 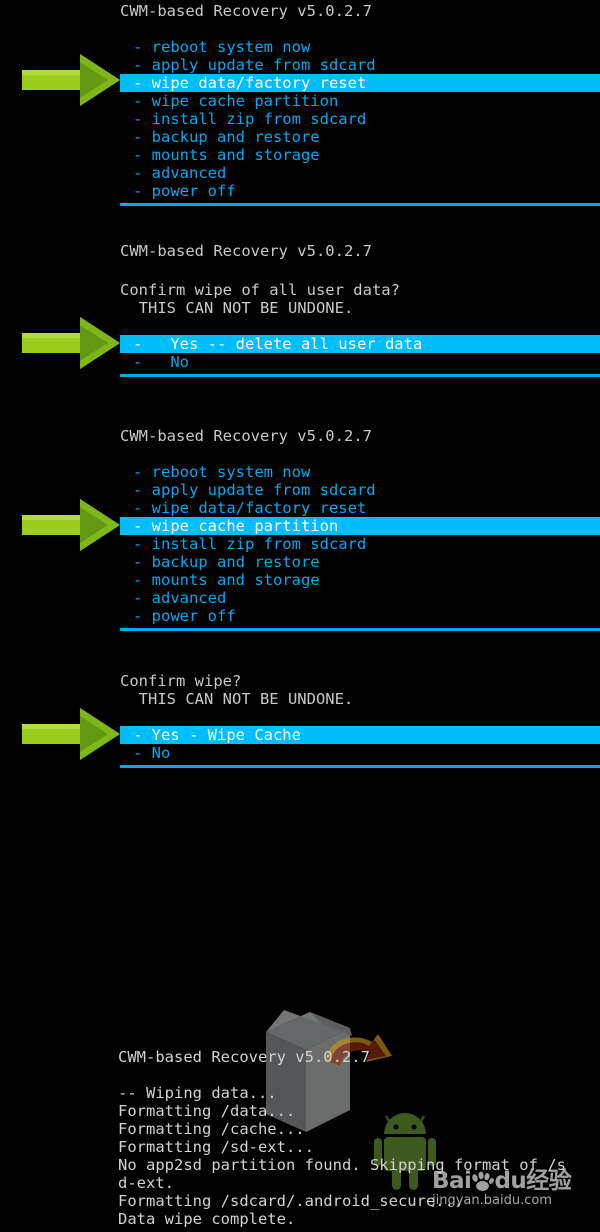 I want to click on menu-item-backup-and-restore: - backup and restore, so click(x=360, y=137).